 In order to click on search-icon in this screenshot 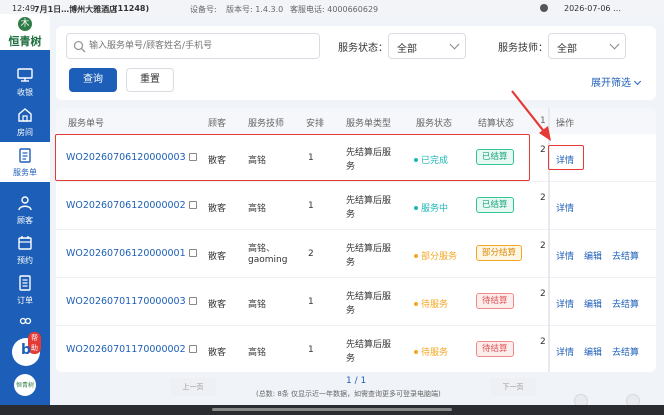, I will do `click(79, 46)`.